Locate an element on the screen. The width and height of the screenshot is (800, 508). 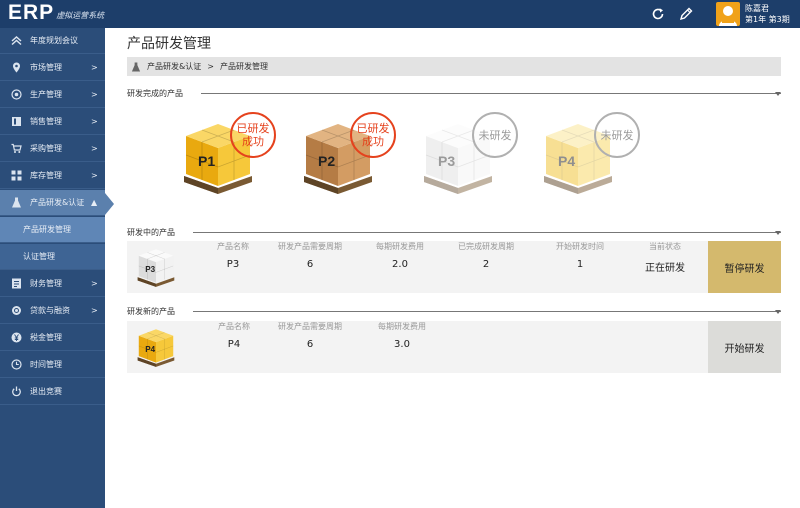
ledger-icon is located at coordinates (16, 283).